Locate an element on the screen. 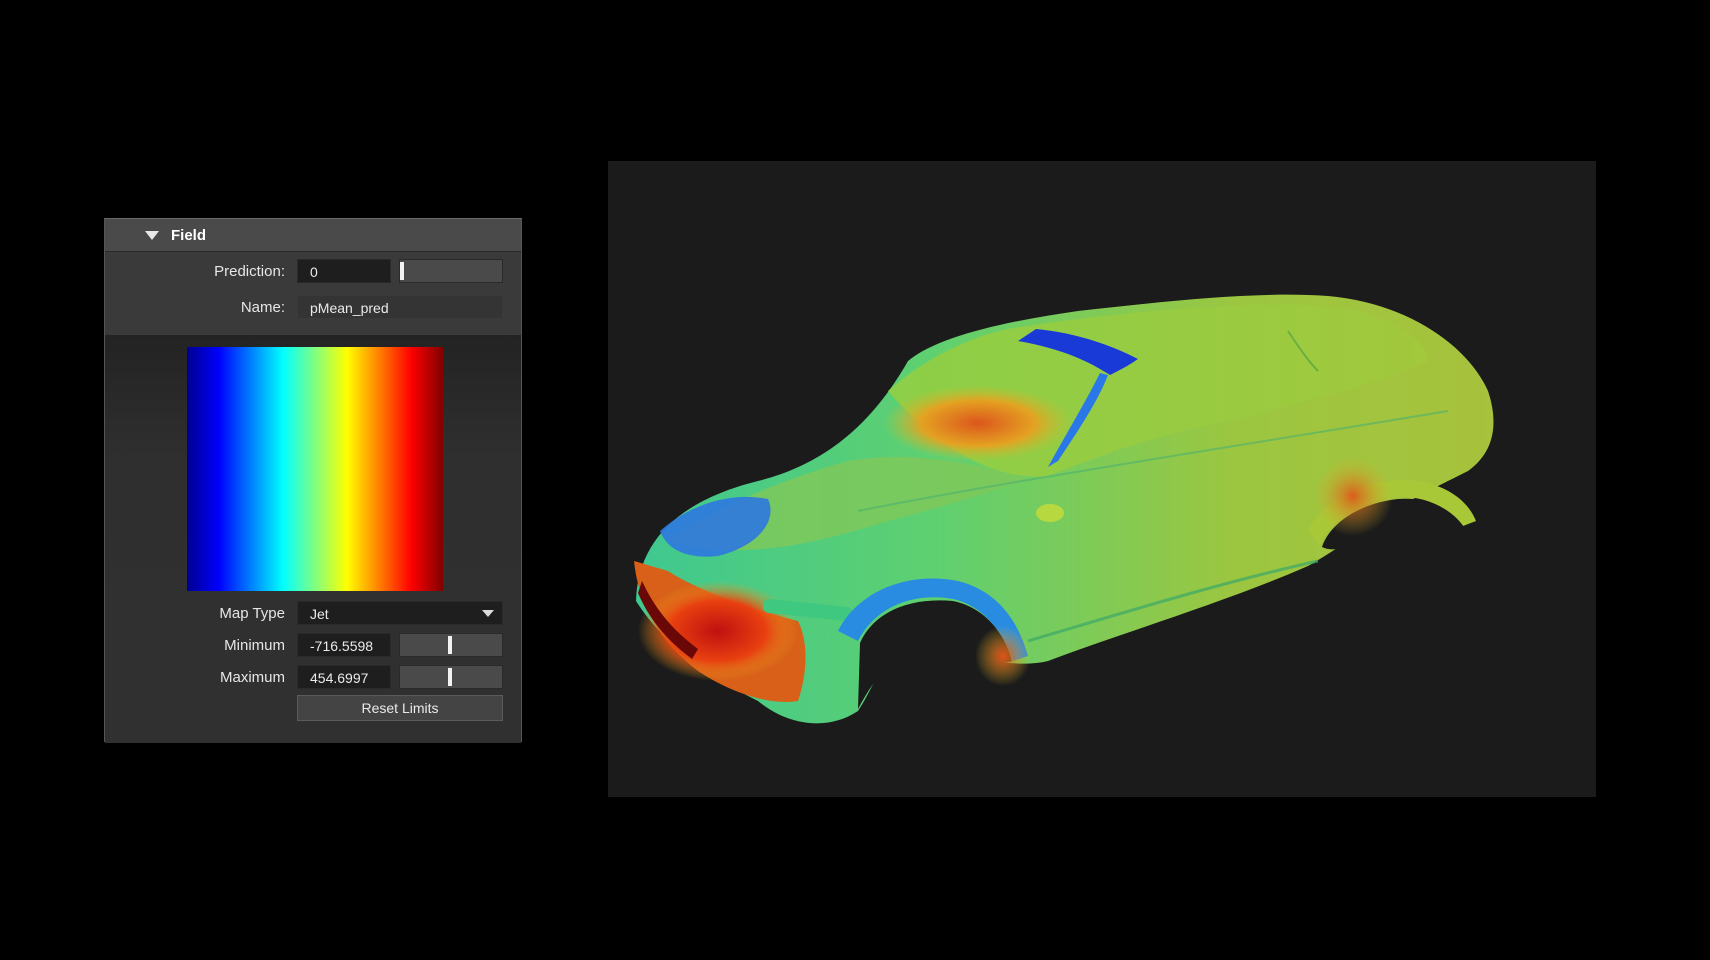 The width and height of the screenshot is (1710, 960). minimum-slider is located at coordinates (451, 645).